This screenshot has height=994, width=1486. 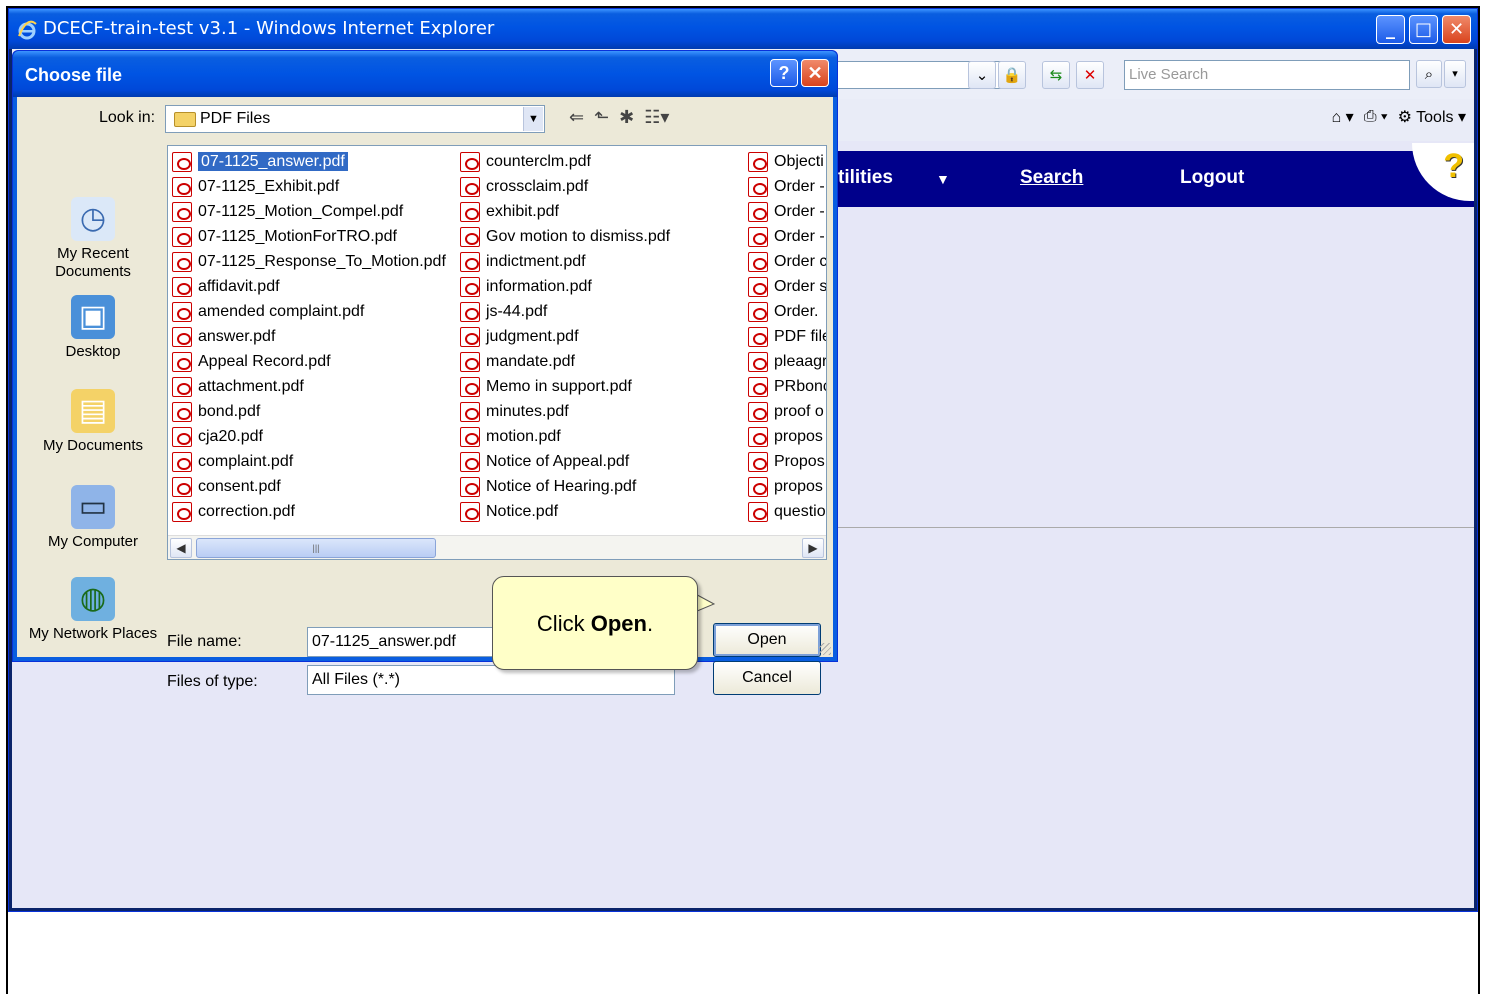 I want to click on file-item: Objecti, so click(x=786, y=162).